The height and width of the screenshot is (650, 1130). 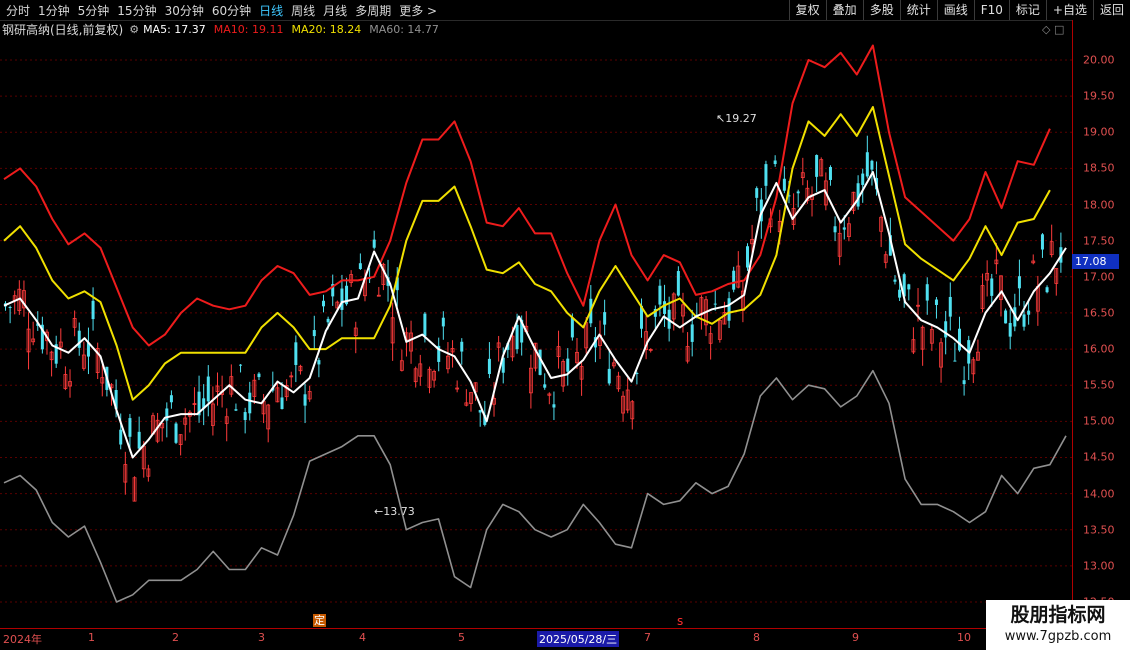 I want to click on price-tick: 15.50, so click(x=1099, y=385).